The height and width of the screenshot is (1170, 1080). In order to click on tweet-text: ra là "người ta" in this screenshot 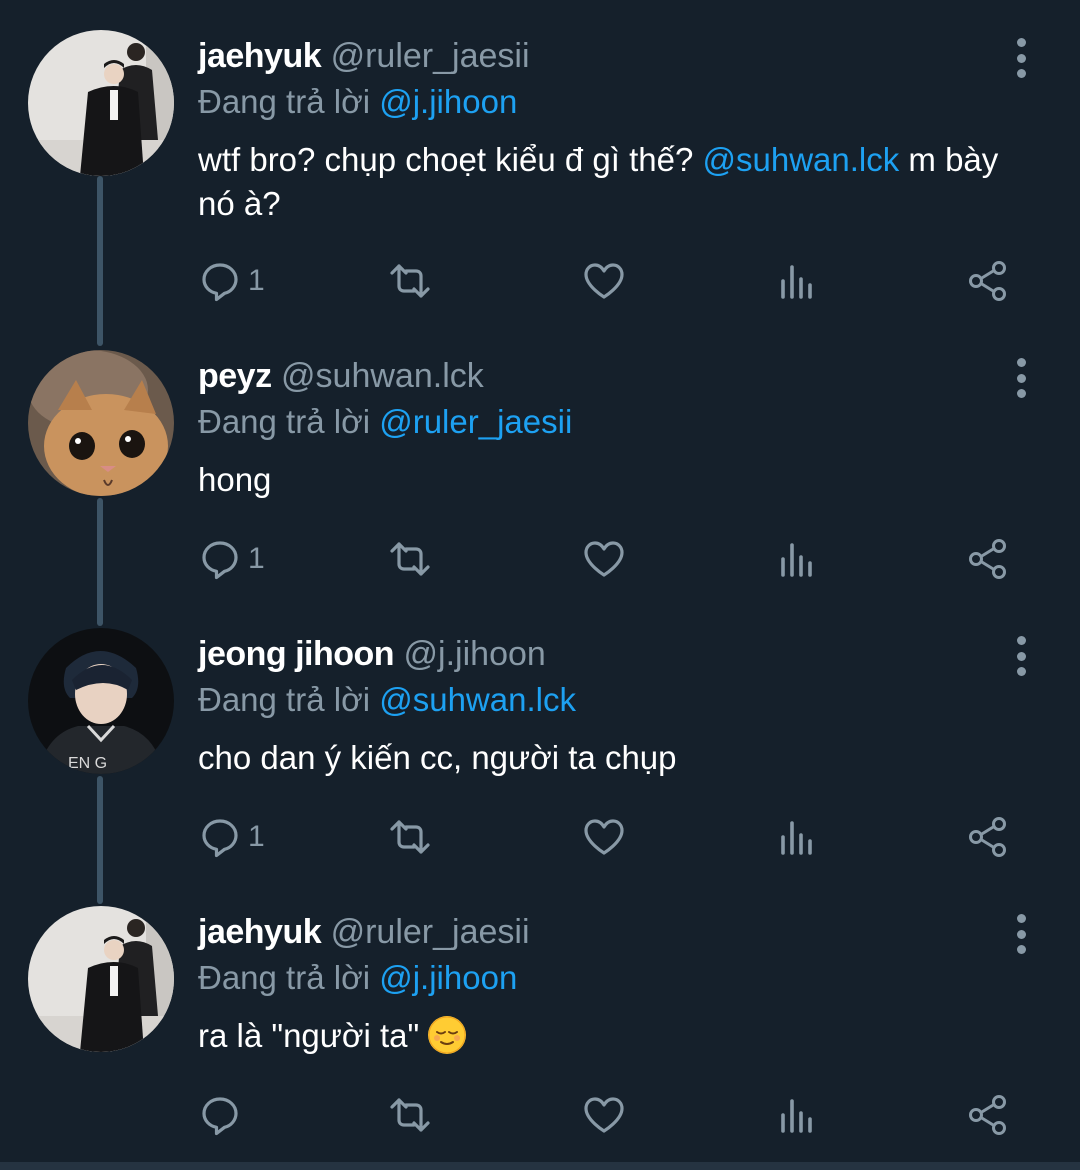, I will do `click(608, 1036)`.